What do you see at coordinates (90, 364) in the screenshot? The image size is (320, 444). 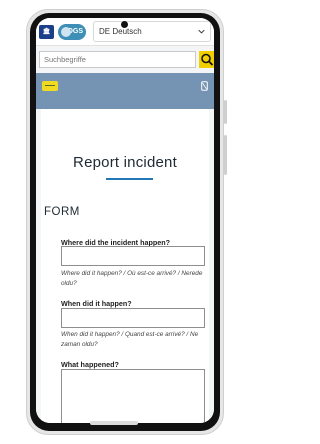 I see `description-label: What happened?` at bounding box center [90, 364].